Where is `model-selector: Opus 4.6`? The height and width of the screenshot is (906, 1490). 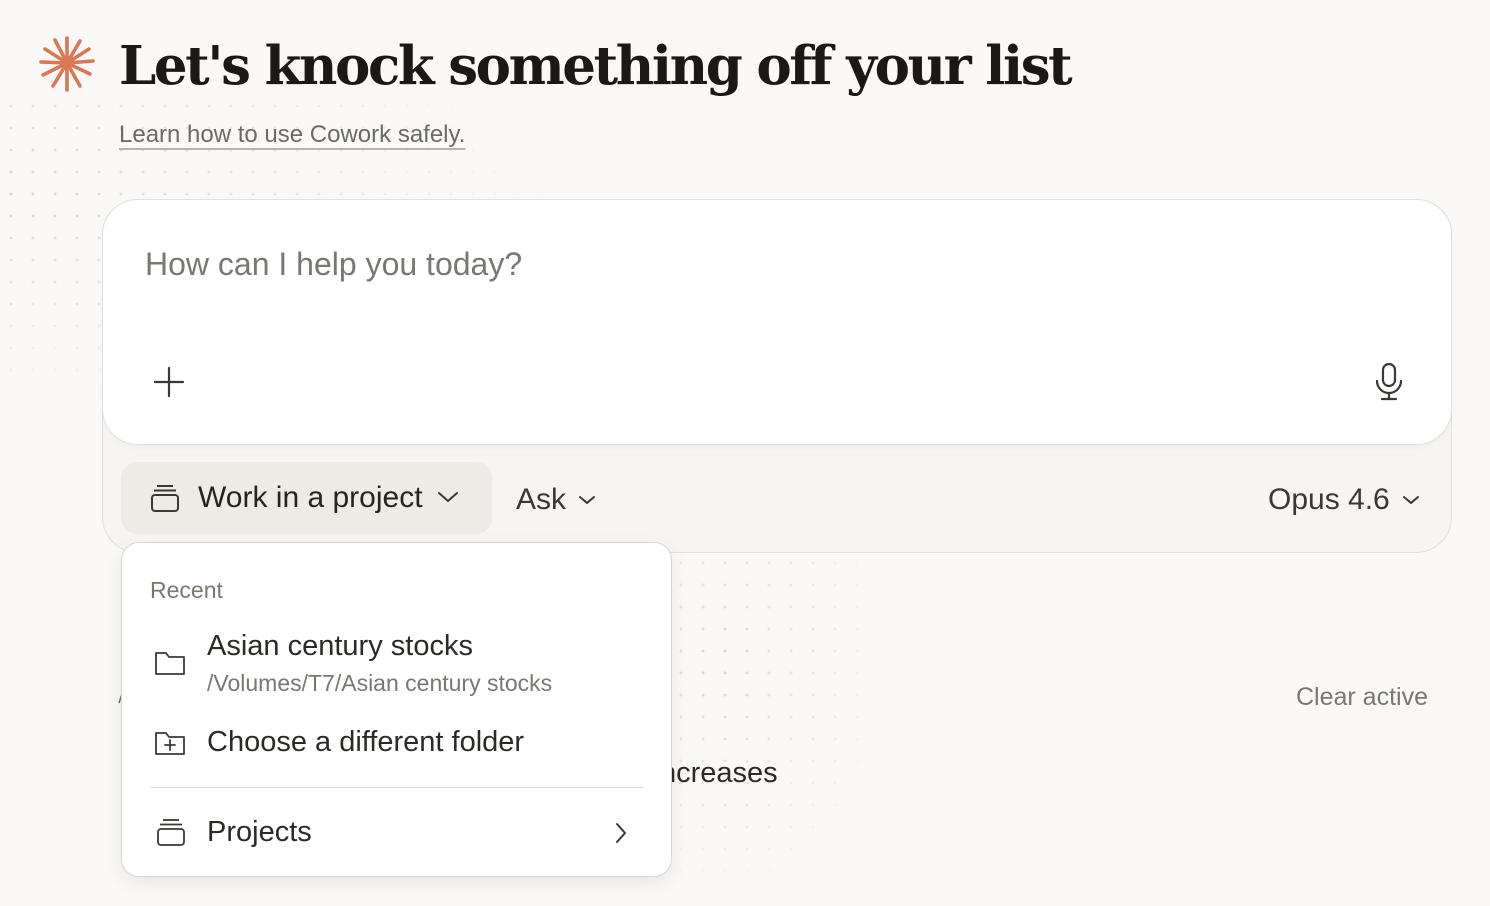 model-selector: Opus 4.6 is located at coordinates (1344, 500).